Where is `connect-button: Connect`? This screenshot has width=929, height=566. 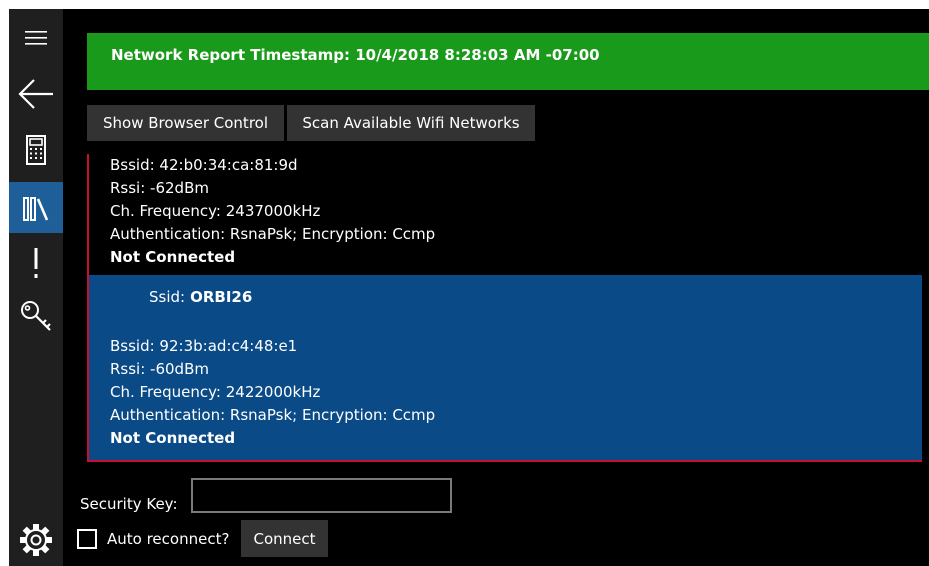
connect-button: Connect is located at coordinates (284, 538).